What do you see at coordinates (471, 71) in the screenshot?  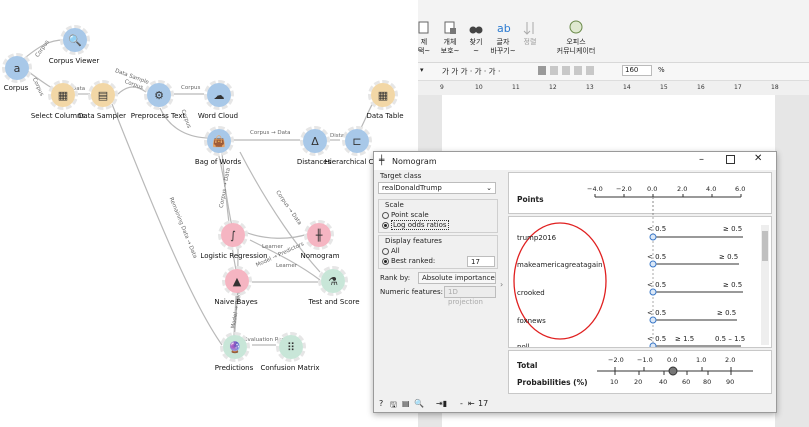 I see `font-style-buttons: 가 가 가 · 가 · 가 ·` at bounding box center [471, 71].